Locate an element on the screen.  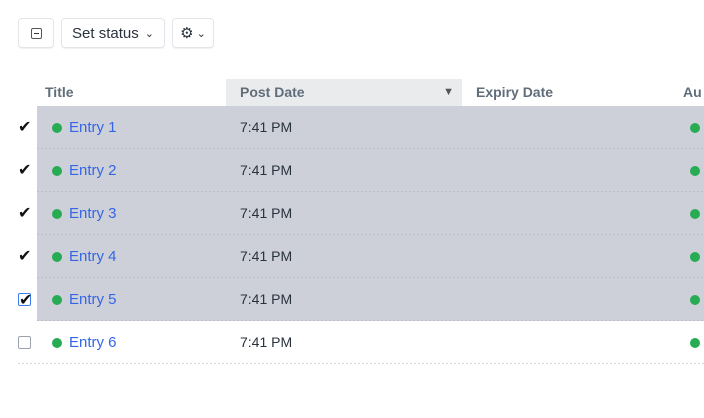
column-header-post-date-label: Post Date is located at coordinates (272, 92).